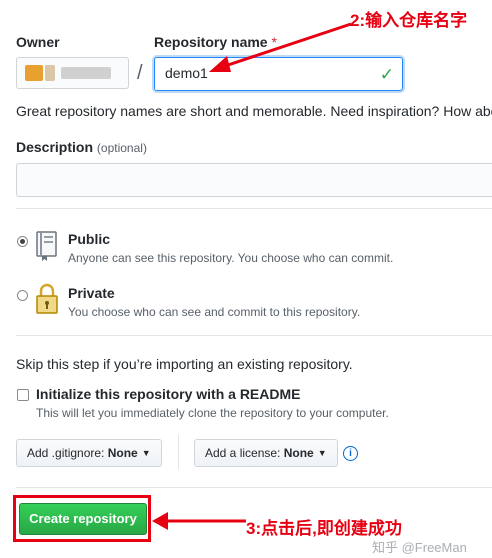 Image resolution: width=492 pixels, height=558 pixels. Describe the element at coordinates (168, 394) in the screenshot. I see `readme-label: Initialize this repository with a README` at that location.